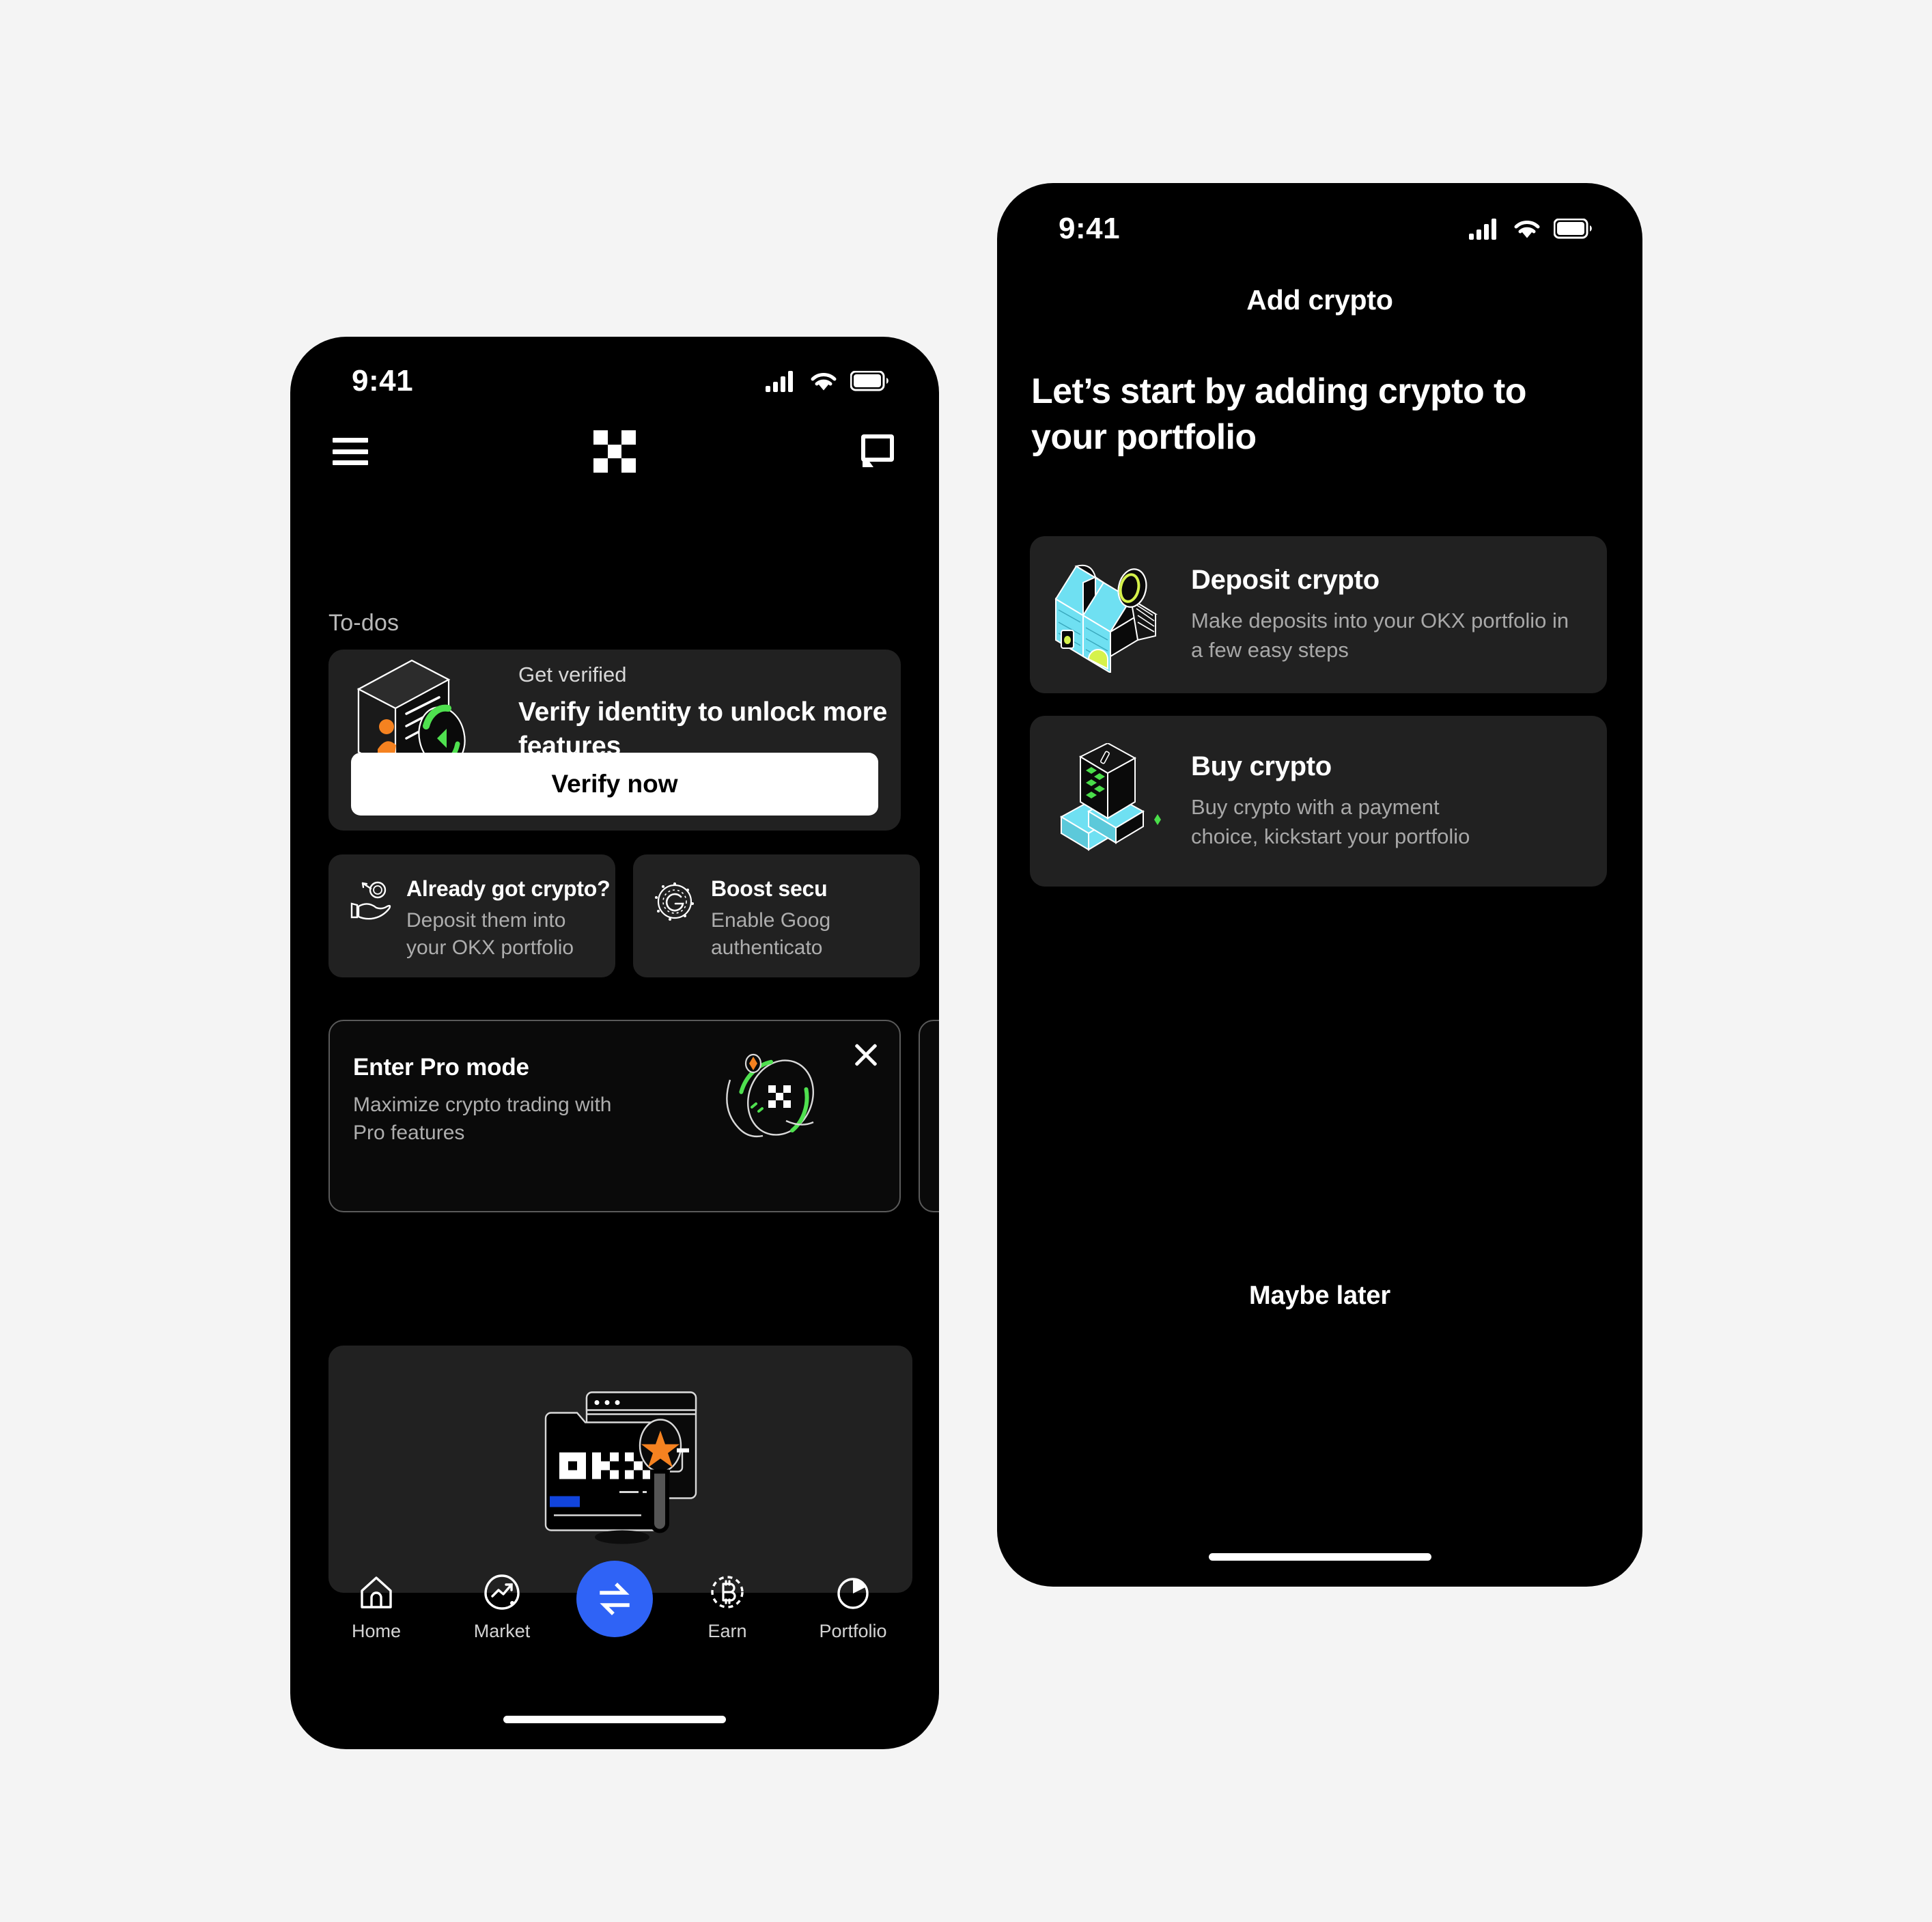 The height and width of the screenshot is (1922, 1932). What do you see at coordinates (502, 1592) in the screenshot?
I see `market-chart-icon` at bounding box center [502, 1592].